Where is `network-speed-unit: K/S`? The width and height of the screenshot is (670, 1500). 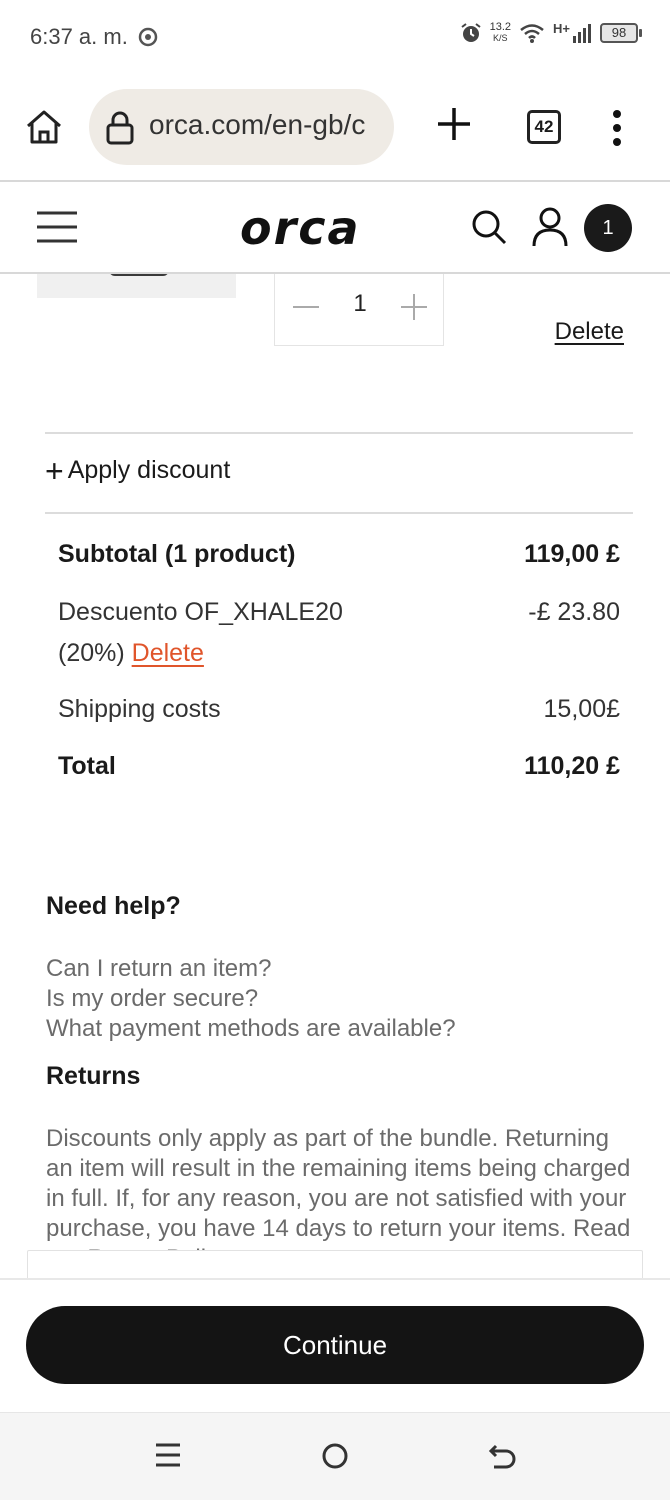
network-speed-unit: K/S is located at coordinates (500, 38).